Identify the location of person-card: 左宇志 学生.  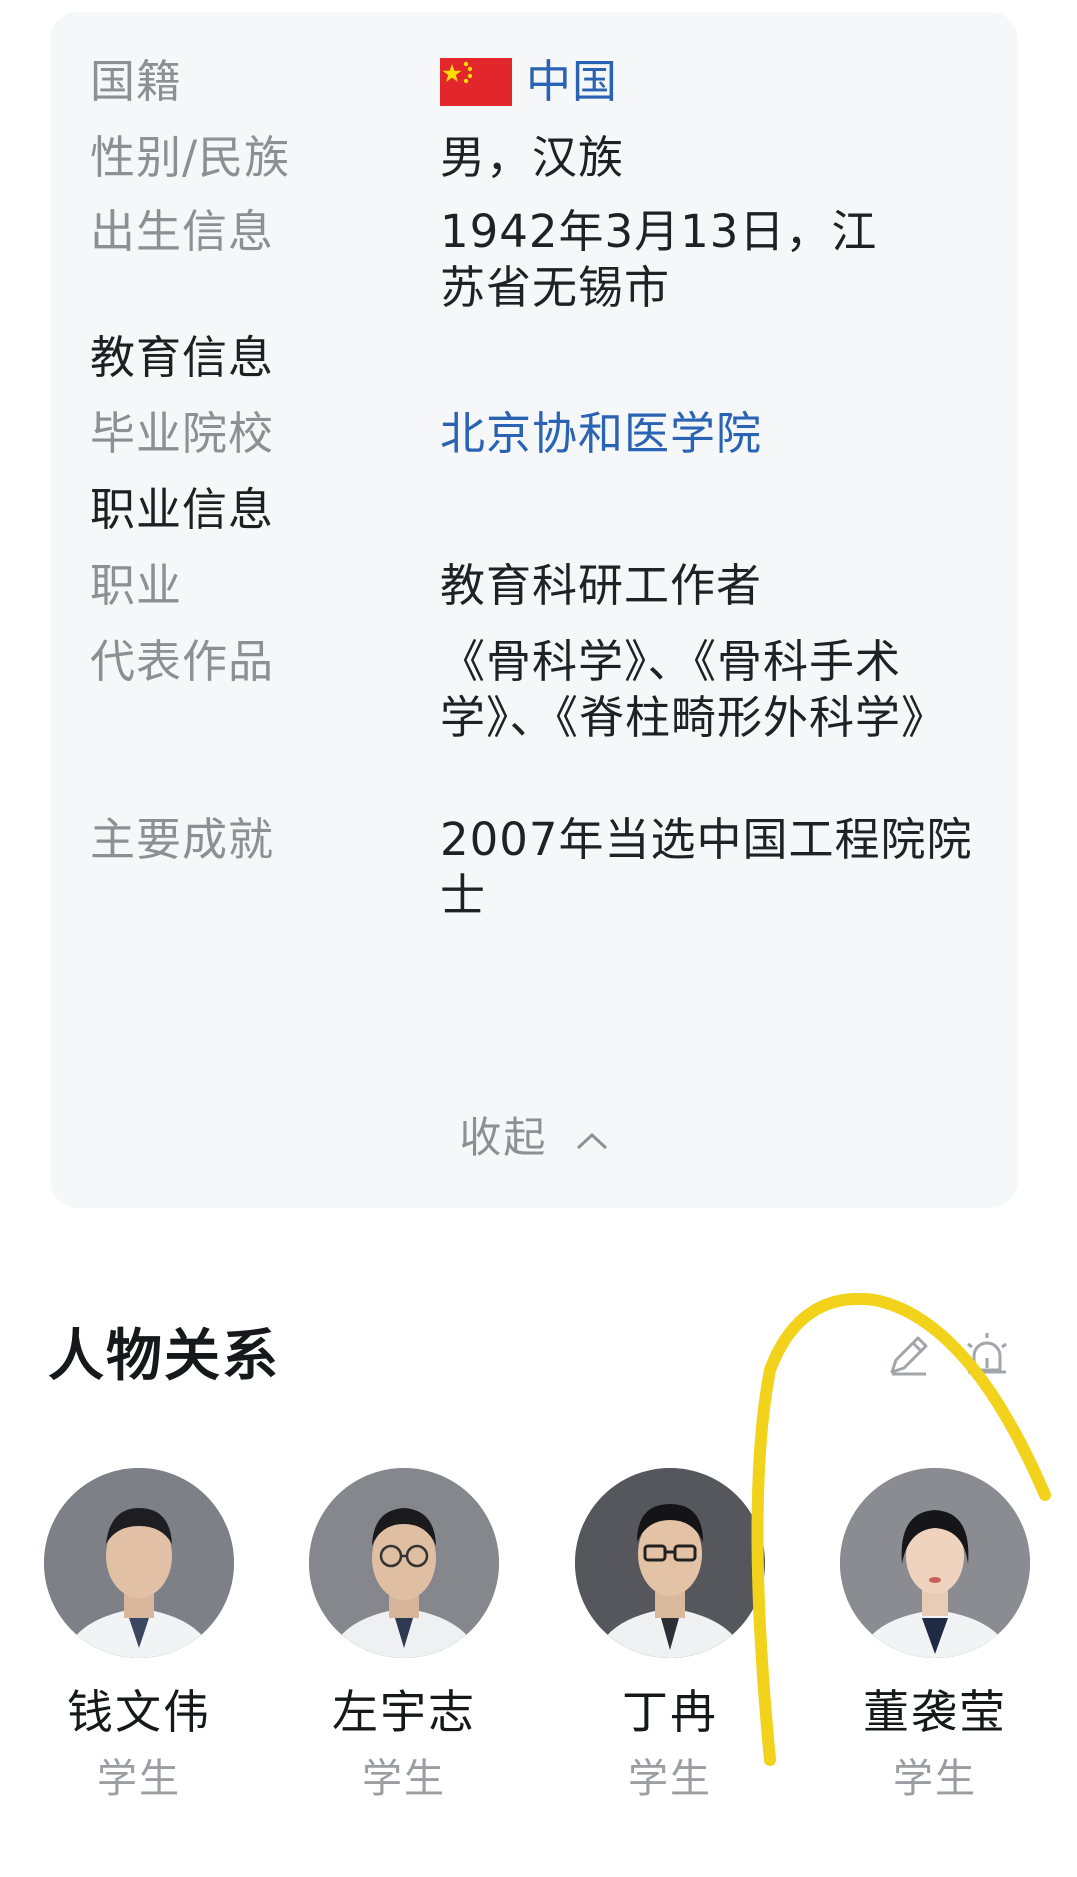
(404, 1636).